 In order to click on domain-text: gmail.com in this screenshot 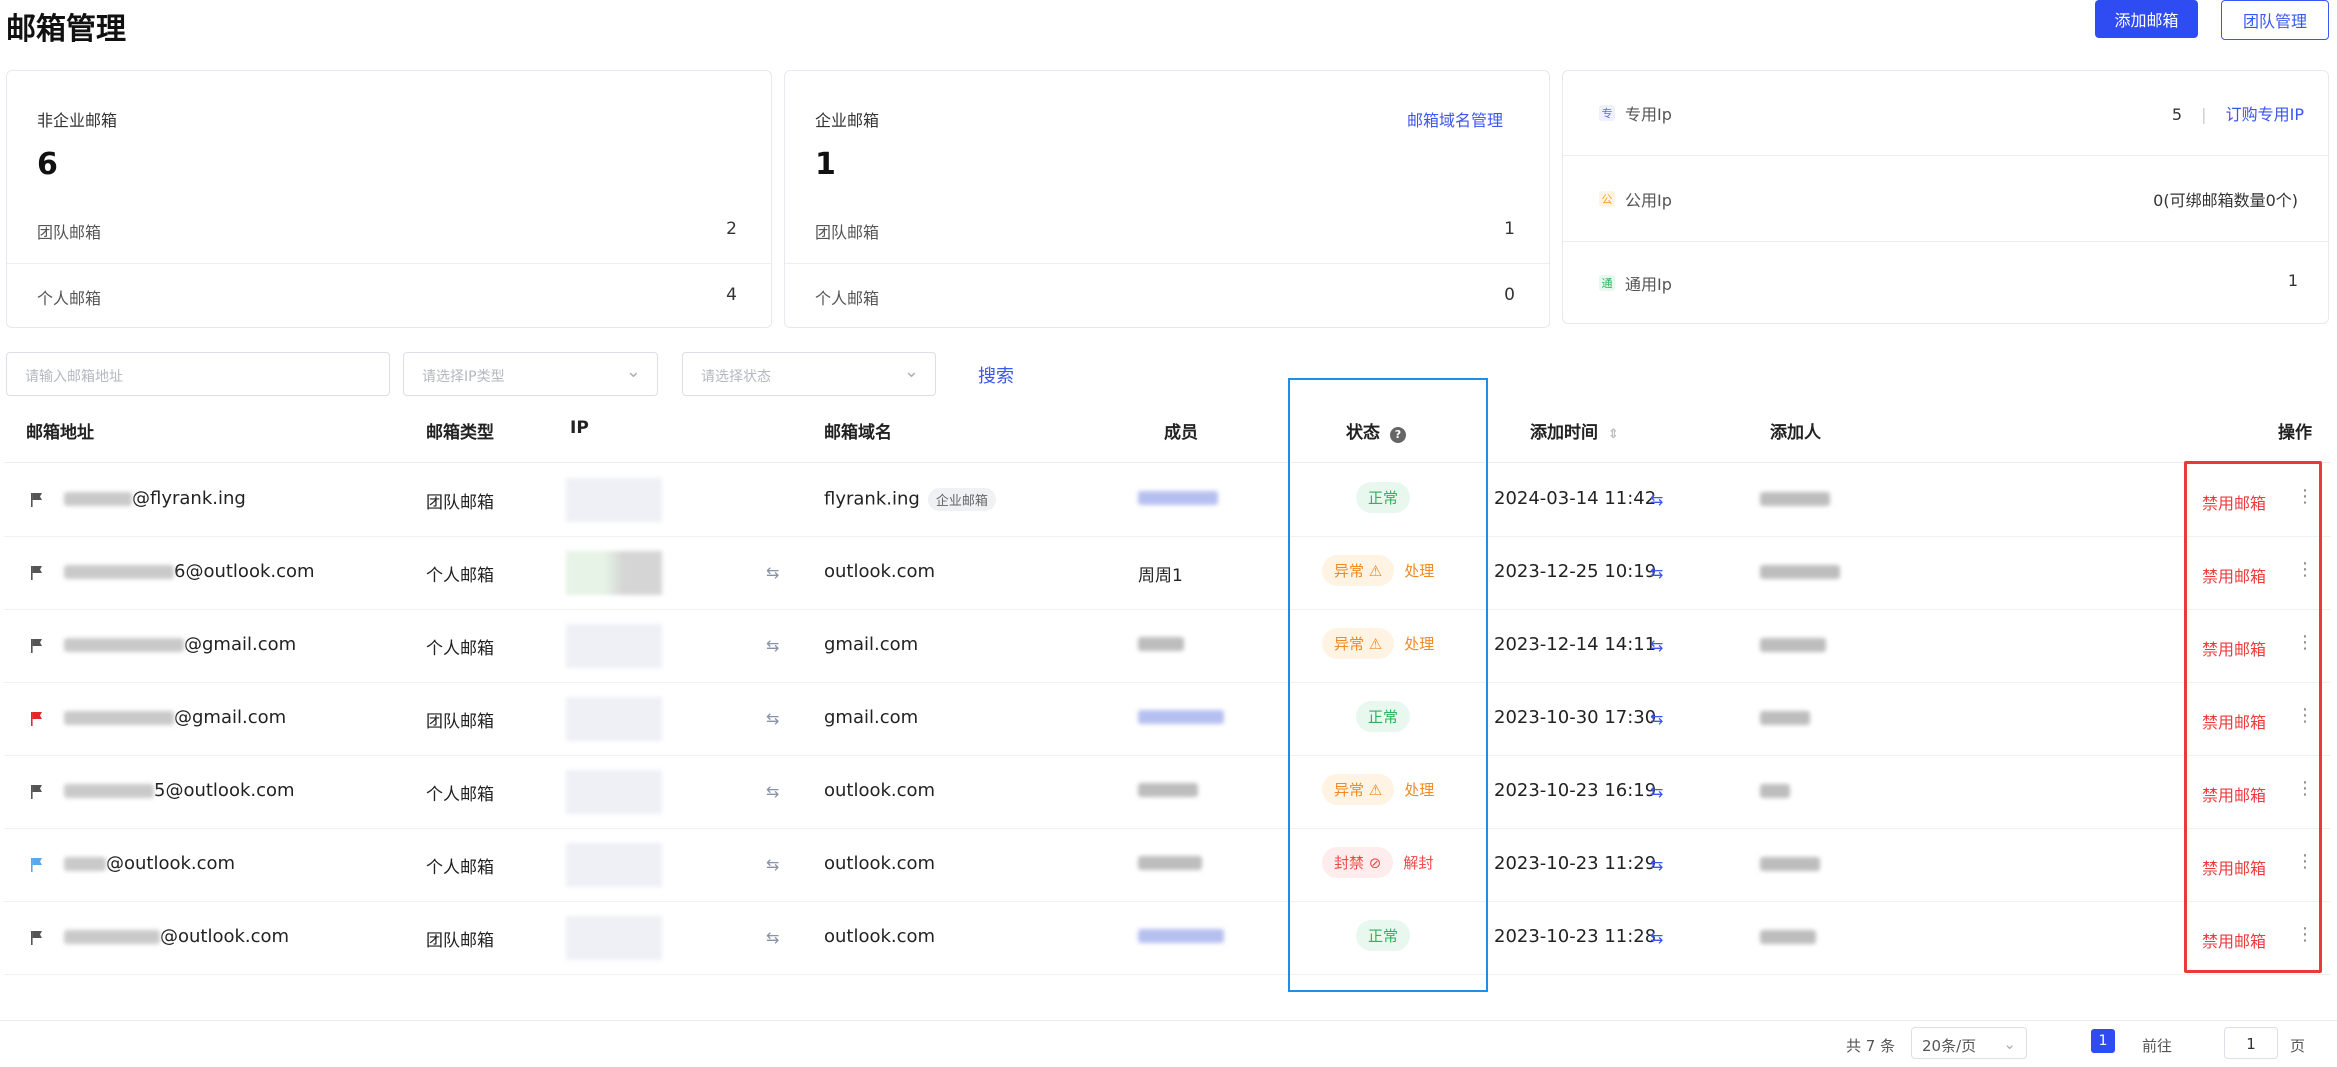, I will do `click(871, 717)`.